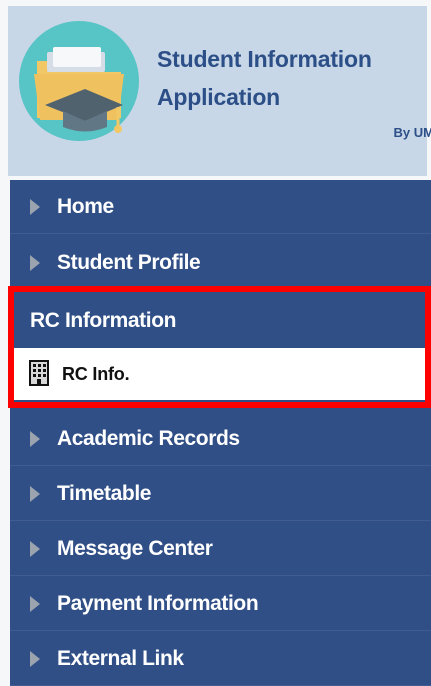  I want to click on nav-item-academic-records: Academic Records, so click(220, 439).